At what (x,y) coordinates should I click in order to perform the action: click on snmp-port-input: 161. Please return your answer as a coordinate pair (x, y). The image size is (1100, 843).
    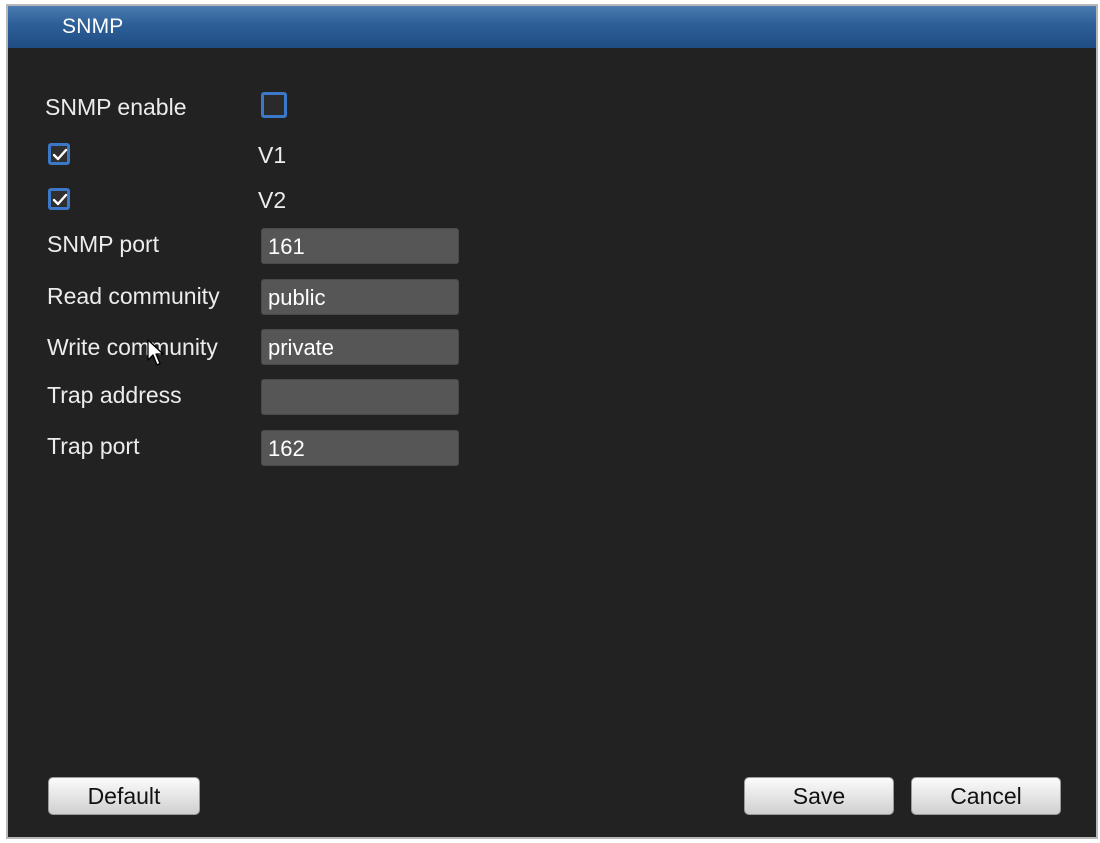
    Looking at the image, I should click on (360, 246).